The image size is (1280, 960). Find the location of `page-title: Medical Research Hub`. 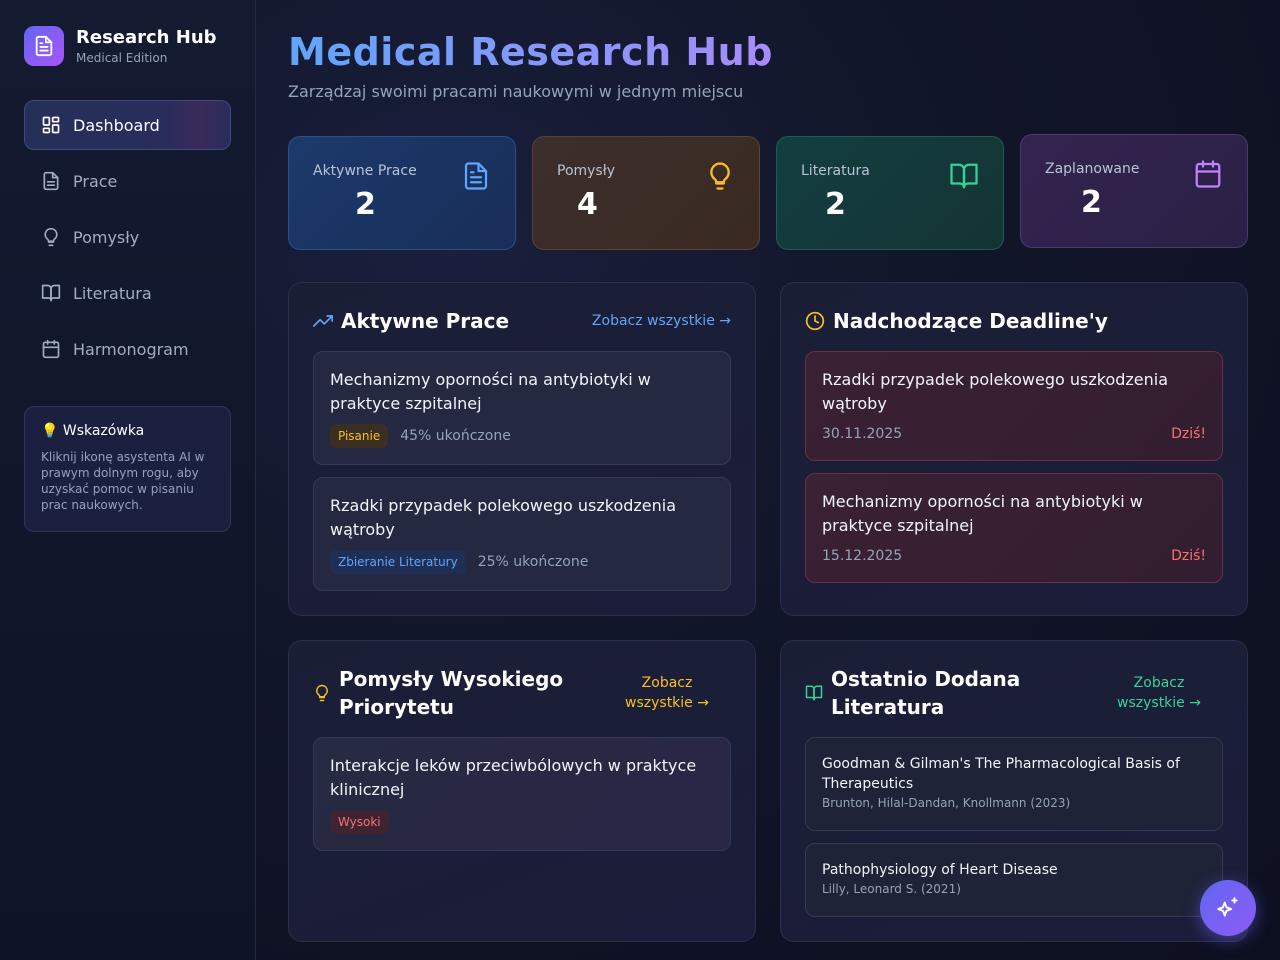

page-title: Medical Research Hub is located at coordinates (530, 52).